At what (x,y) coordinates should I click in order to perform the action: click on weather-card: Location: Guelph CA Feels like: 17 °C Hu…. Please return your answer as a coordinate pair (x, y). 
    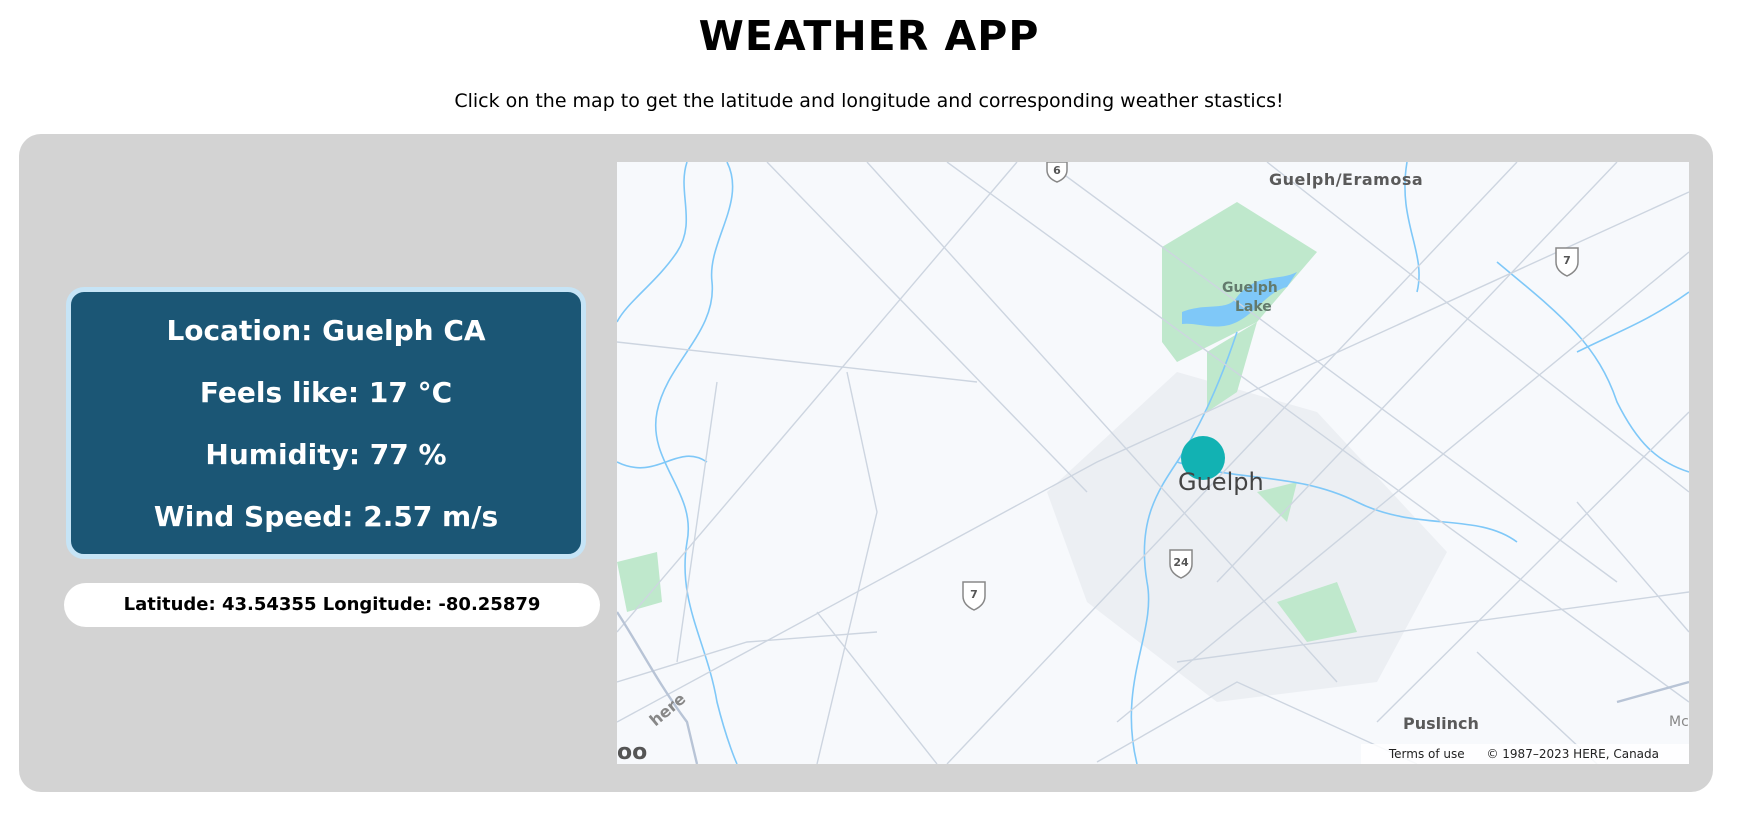
    Looking at the image, I should click on (326, 423).